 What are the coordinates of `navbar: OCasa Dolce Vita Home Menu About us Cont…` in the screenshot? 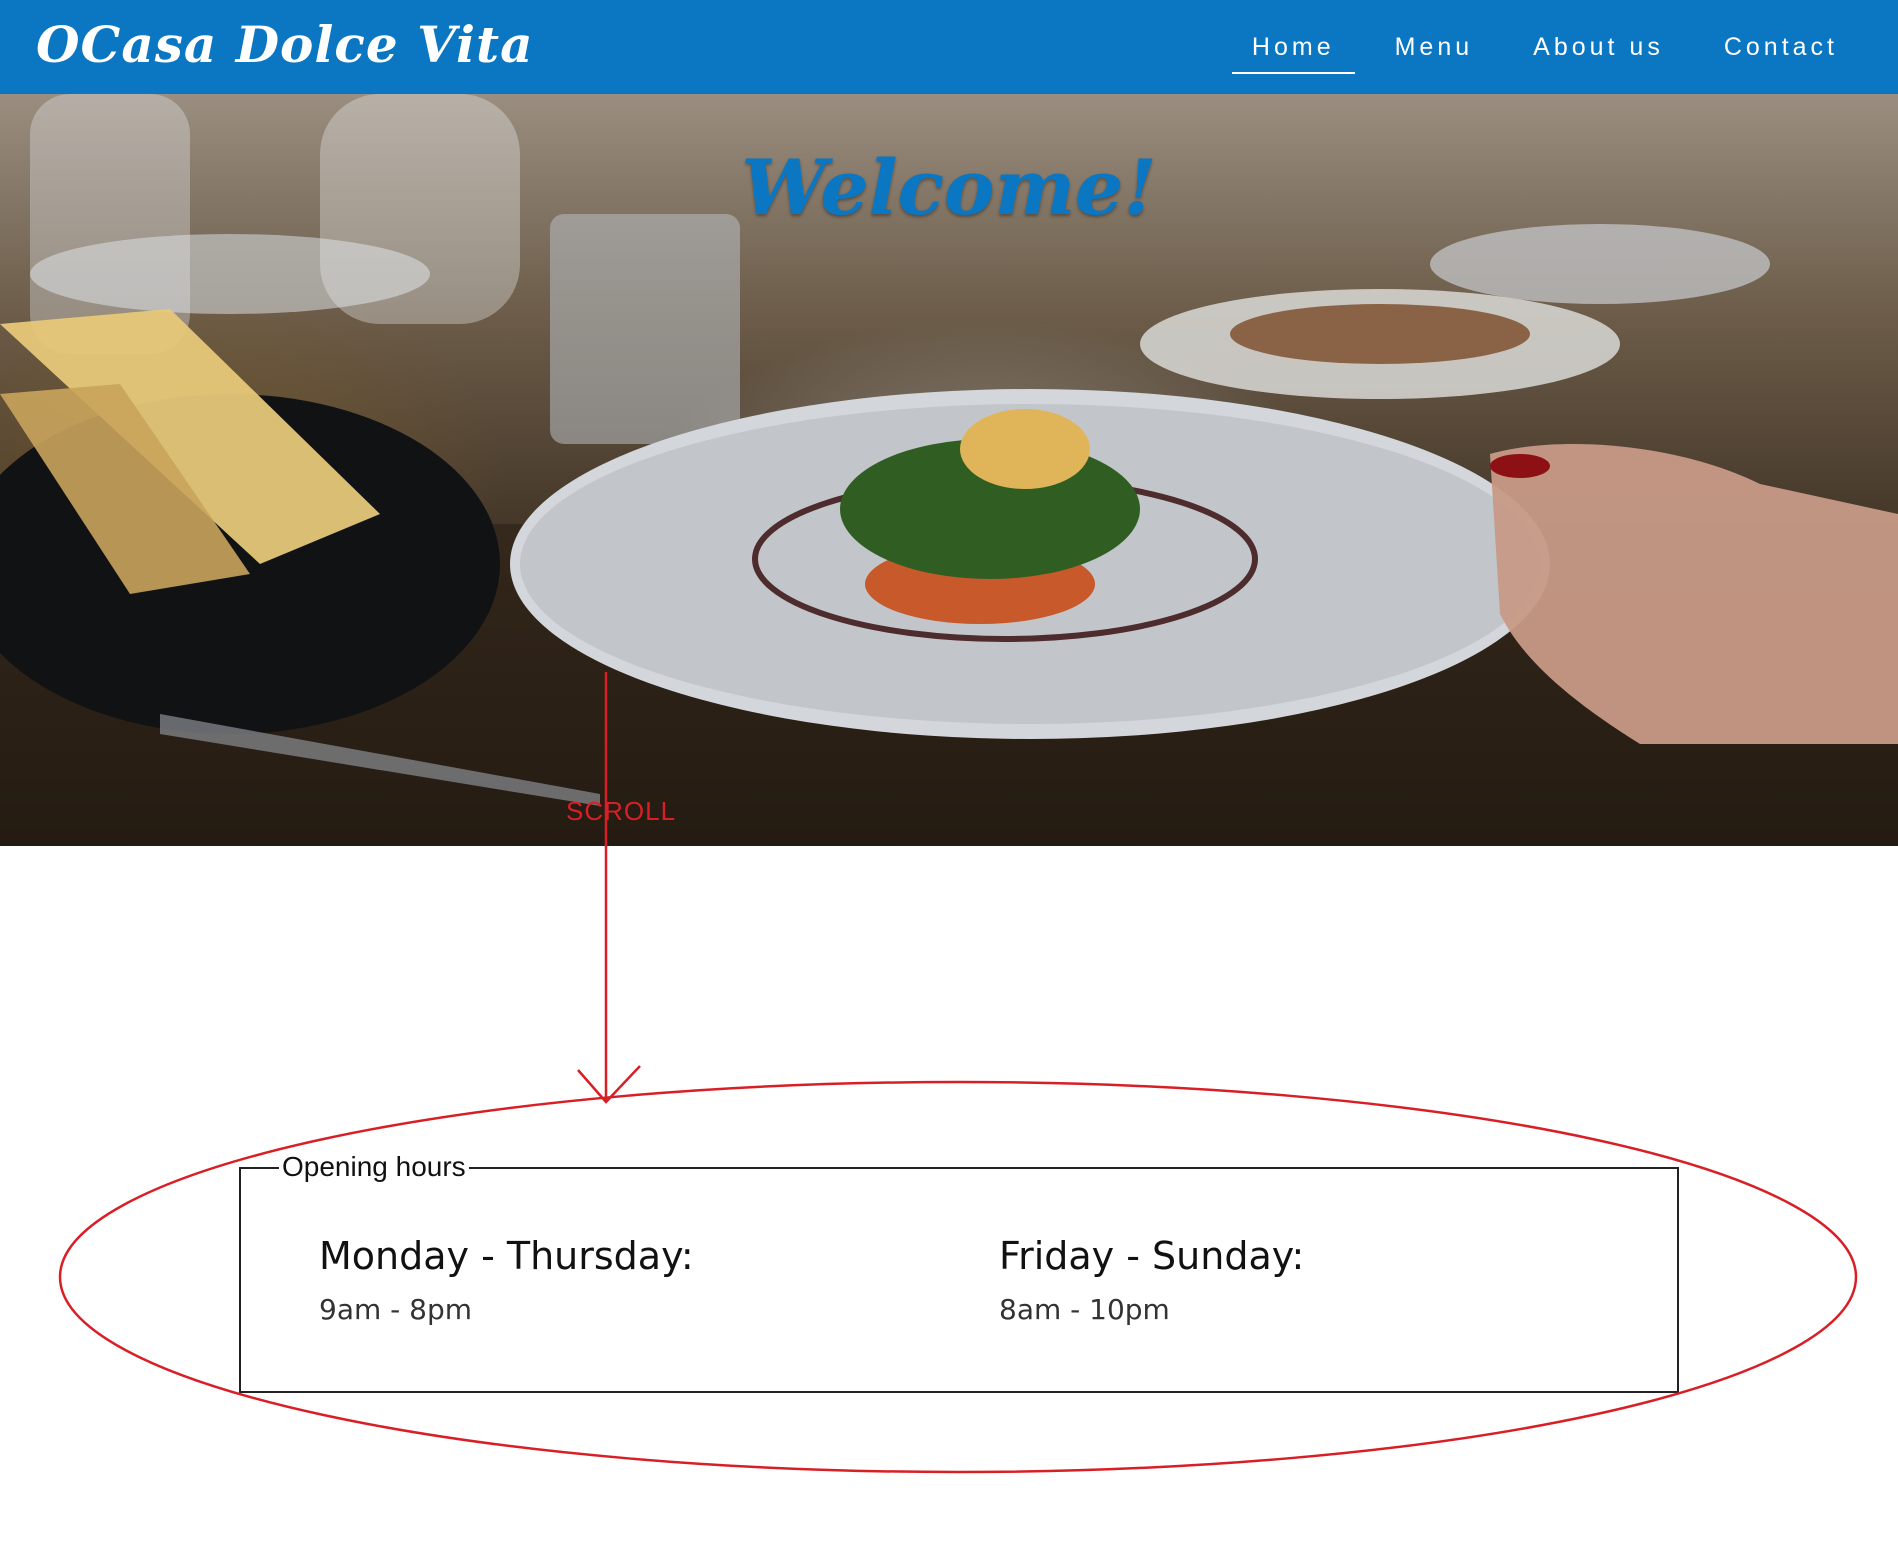 It's located at (949, 47).